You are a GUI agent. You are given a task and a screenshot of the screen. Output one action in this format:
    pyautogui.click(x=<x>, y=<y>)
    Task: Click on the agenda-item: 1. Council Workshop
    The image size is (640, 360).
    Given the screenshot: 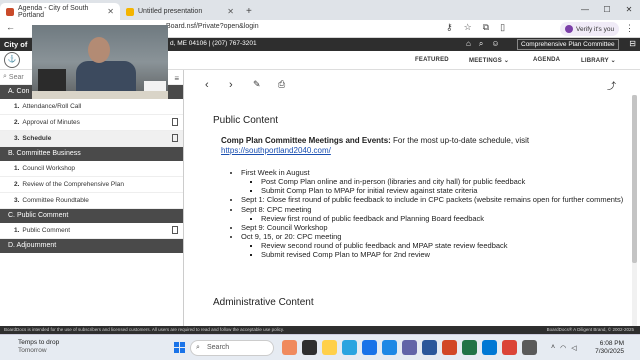 What is the action you would take?
    pyautogui.click(x=91, y=169)
    